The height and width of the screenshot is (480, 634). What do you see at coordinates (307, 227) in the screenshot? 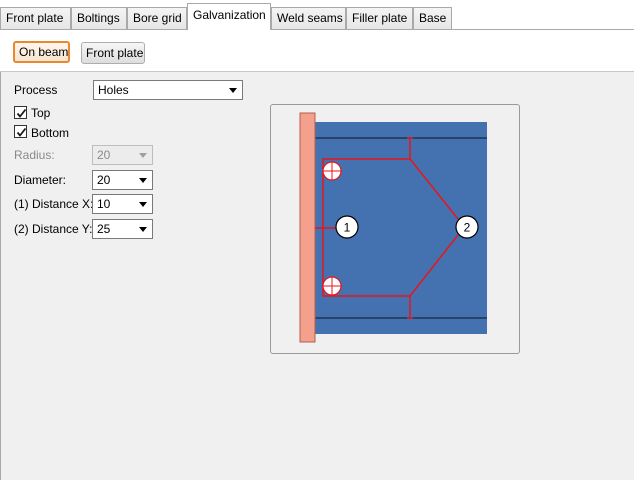
I see `front-plate-shape` at bounding box center [307, 227].